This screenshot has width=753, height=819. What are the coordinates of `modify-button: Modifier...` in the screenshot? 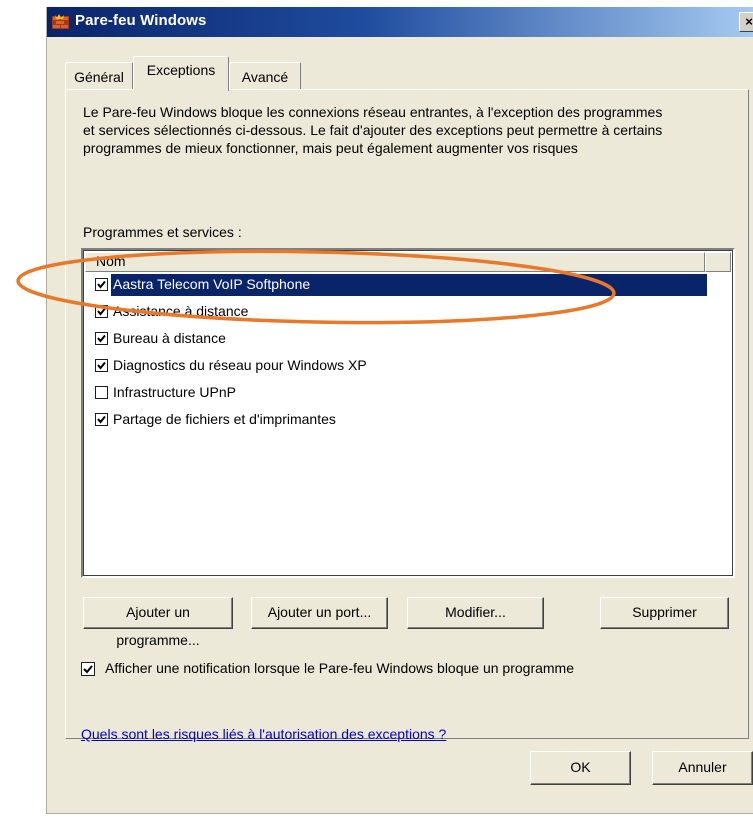 It's located at (475, 613).